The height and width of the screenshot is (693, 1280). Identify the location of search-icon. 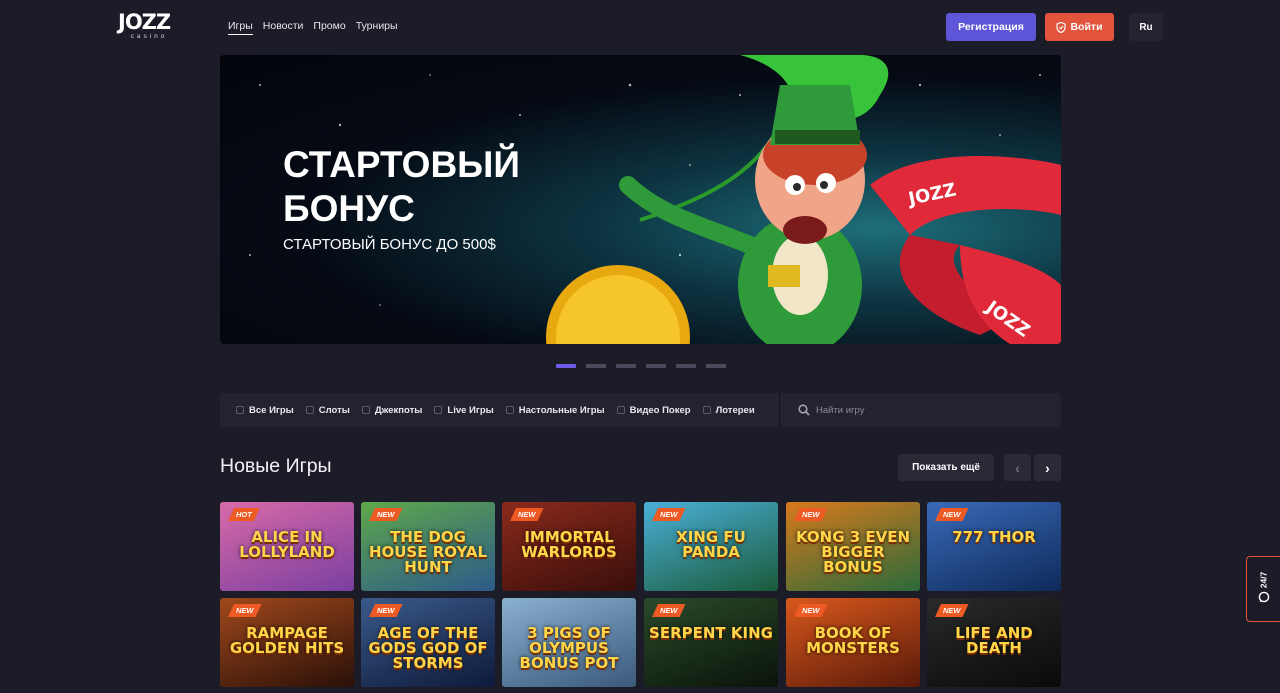
(804, 410).